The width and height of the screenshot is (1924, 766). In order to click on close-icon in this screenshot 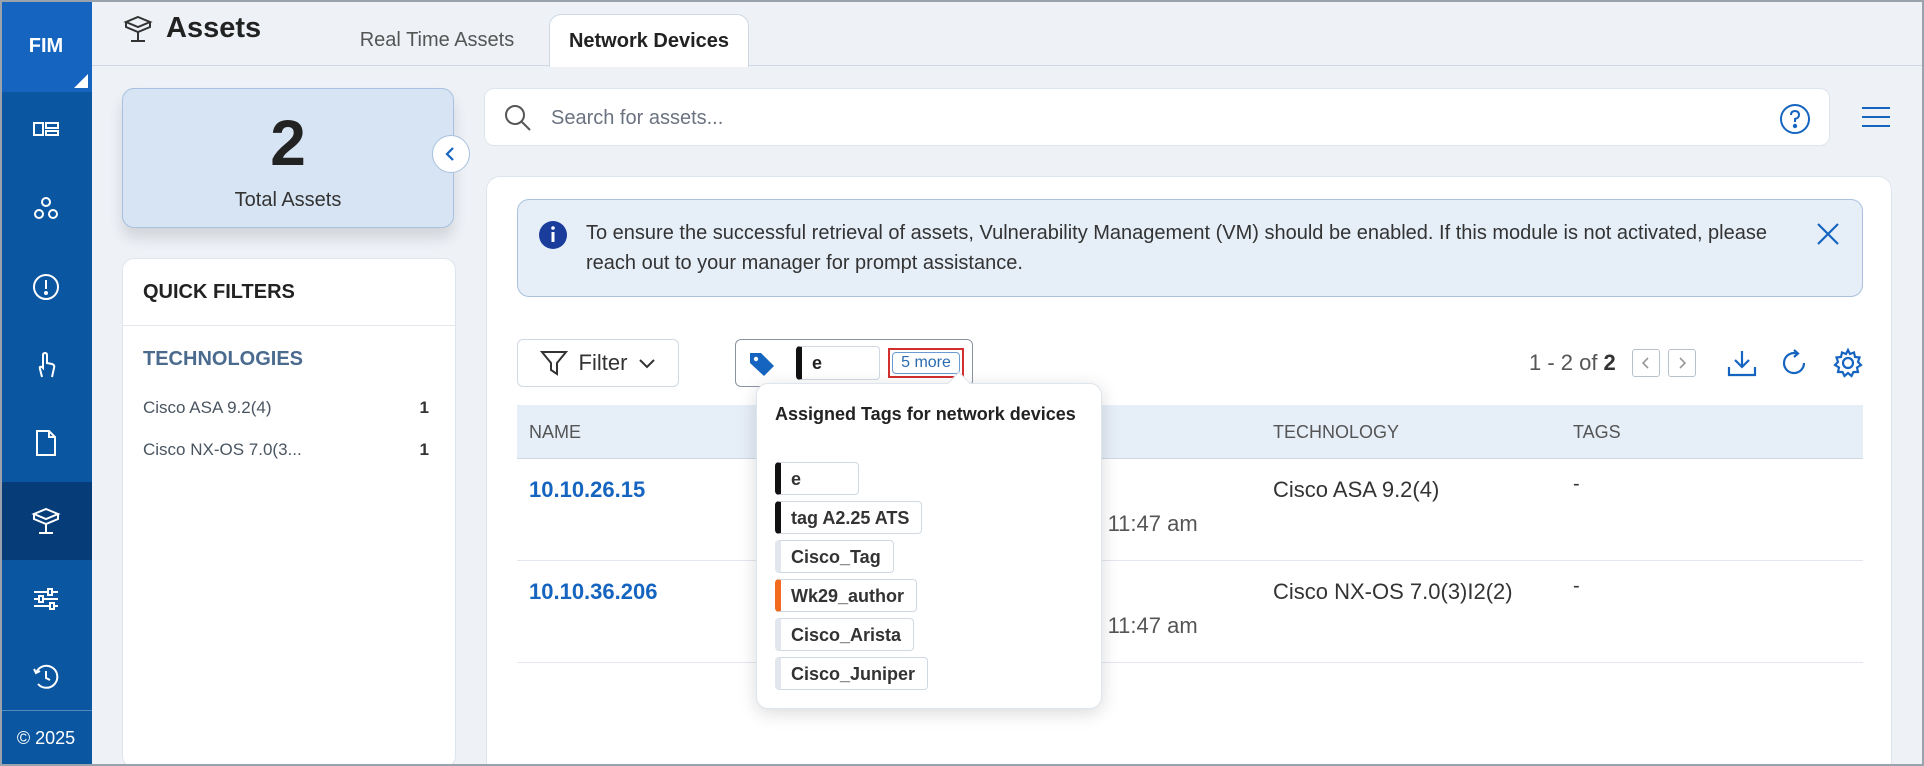, I will do `click(1828, 234)`.